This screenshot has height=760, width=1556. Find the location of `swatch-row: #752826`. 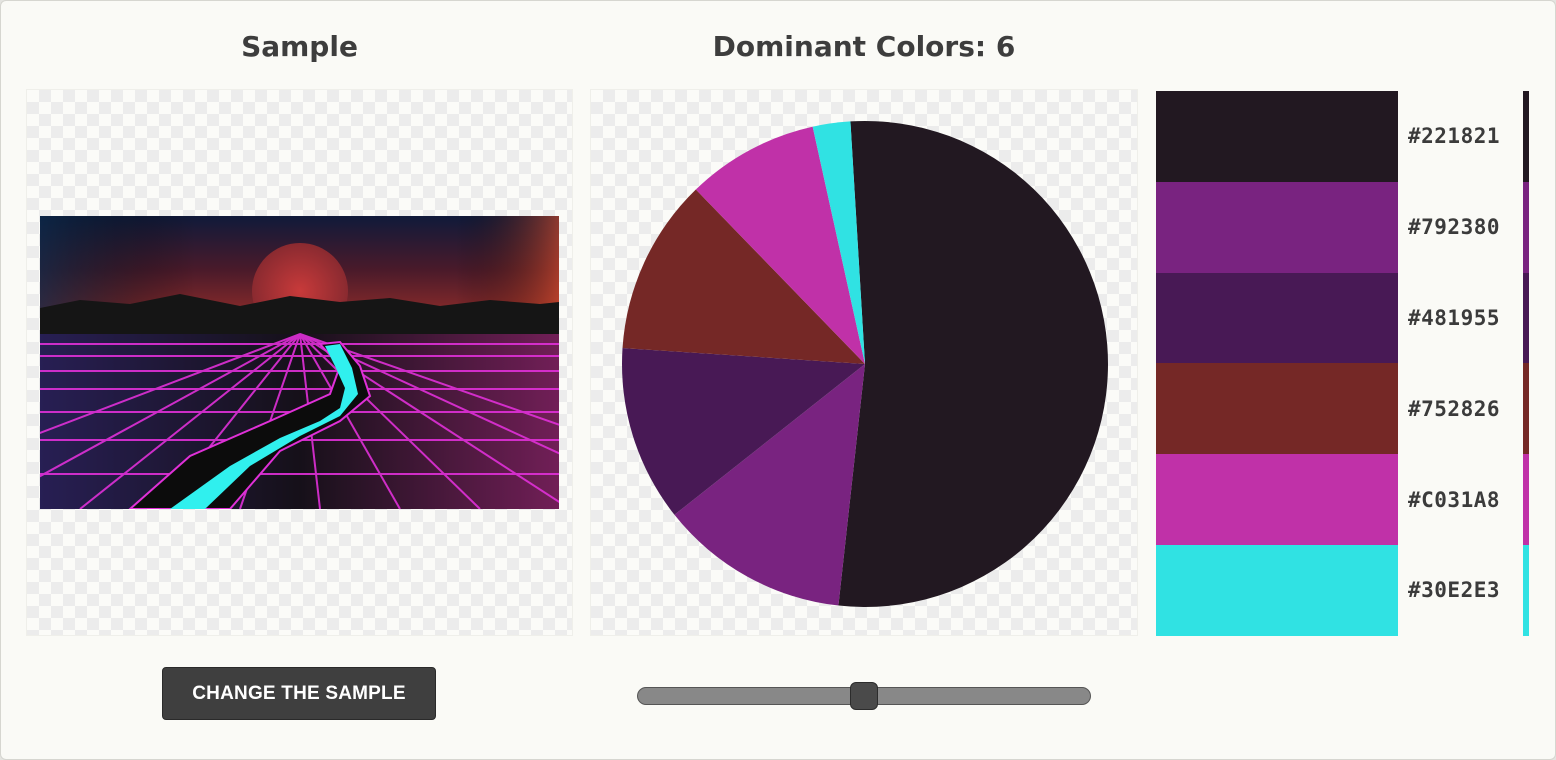

swatch-row: #752826 is located at coordinates (1343, 409).